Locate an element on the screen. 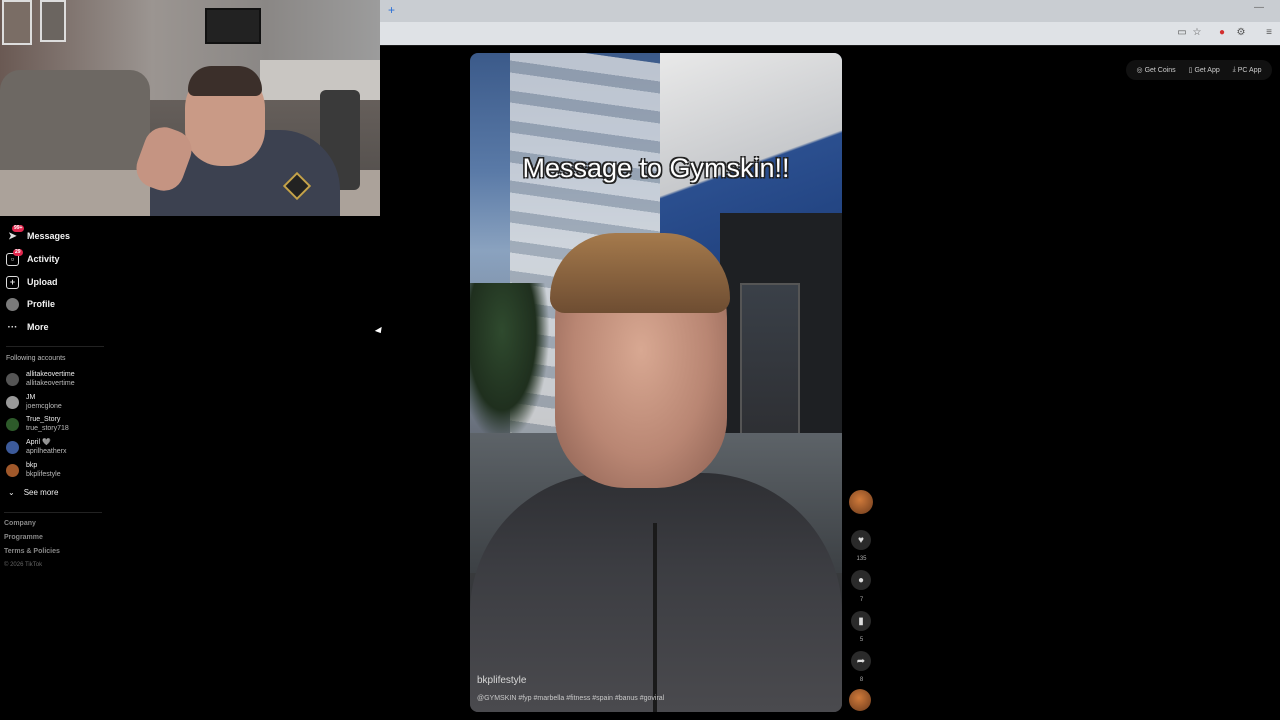 This screenshot has width=1280, height=720. bookmark-icon: ▮ is located at coordinates (861, 621).